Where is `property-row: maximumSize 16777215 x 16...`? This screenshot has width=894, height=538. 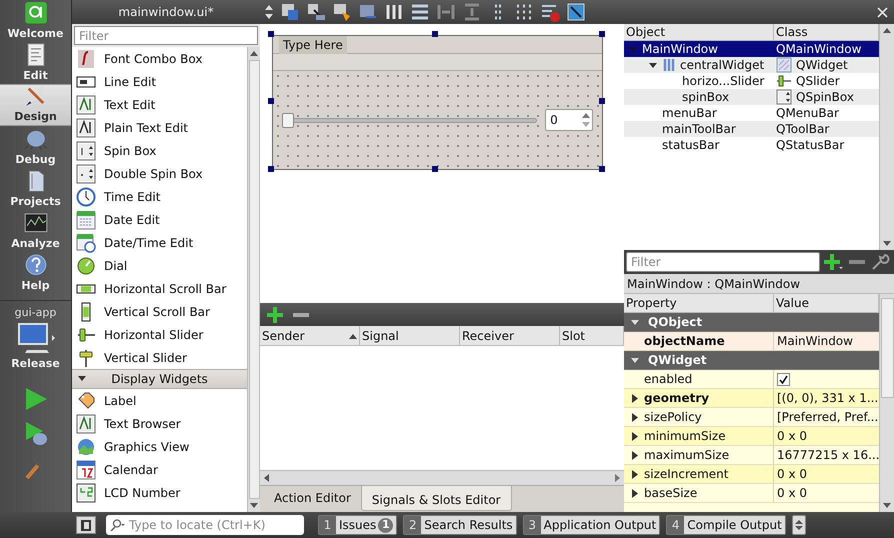 property-row: maximumSize 16777215 x 16... is located at coordinates (751, 455).